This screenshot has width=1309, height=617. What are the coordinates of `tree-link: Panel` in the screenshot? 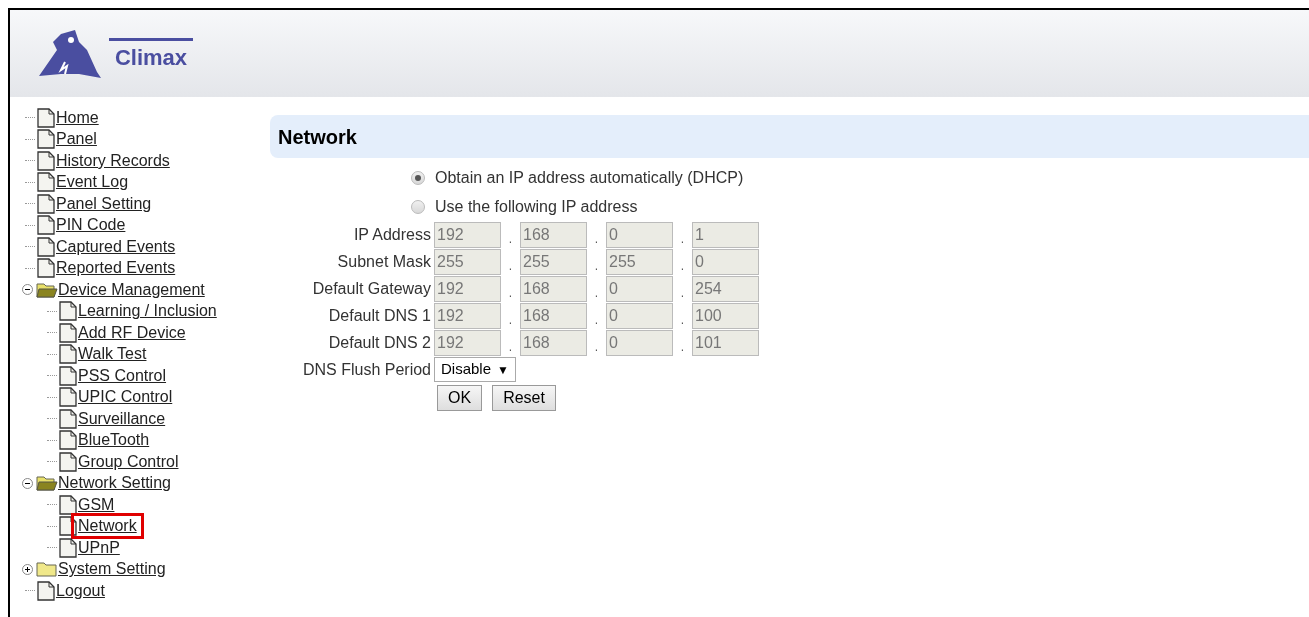 It's located at (76, 139).